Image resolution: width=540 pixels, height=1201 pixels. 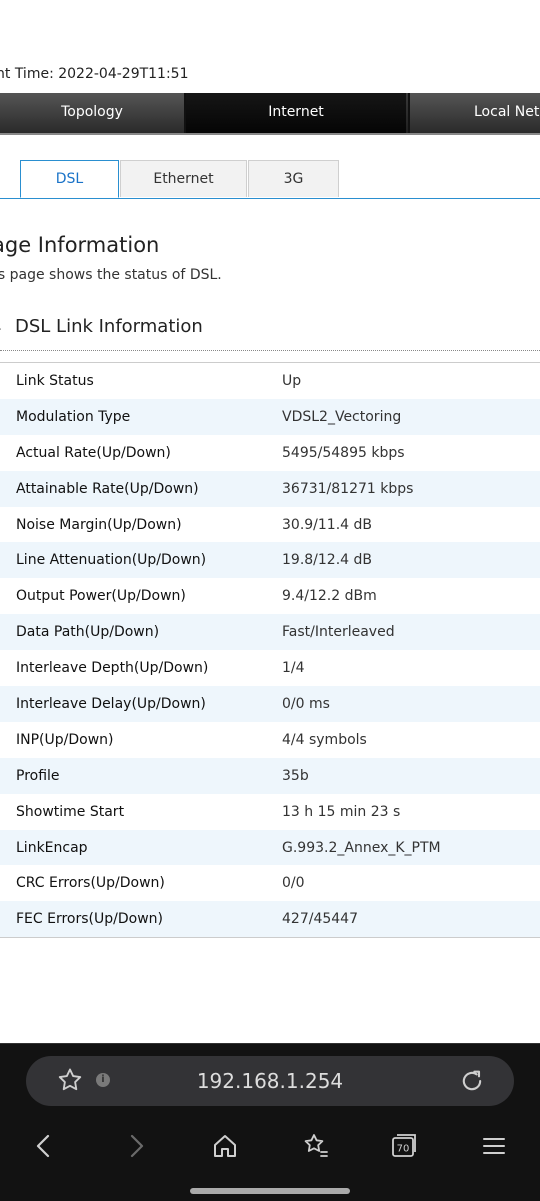 I want to click on table-row: Noise Margin(Up/Down) 30.9/11.4 dB, so click(x=270, y=525).